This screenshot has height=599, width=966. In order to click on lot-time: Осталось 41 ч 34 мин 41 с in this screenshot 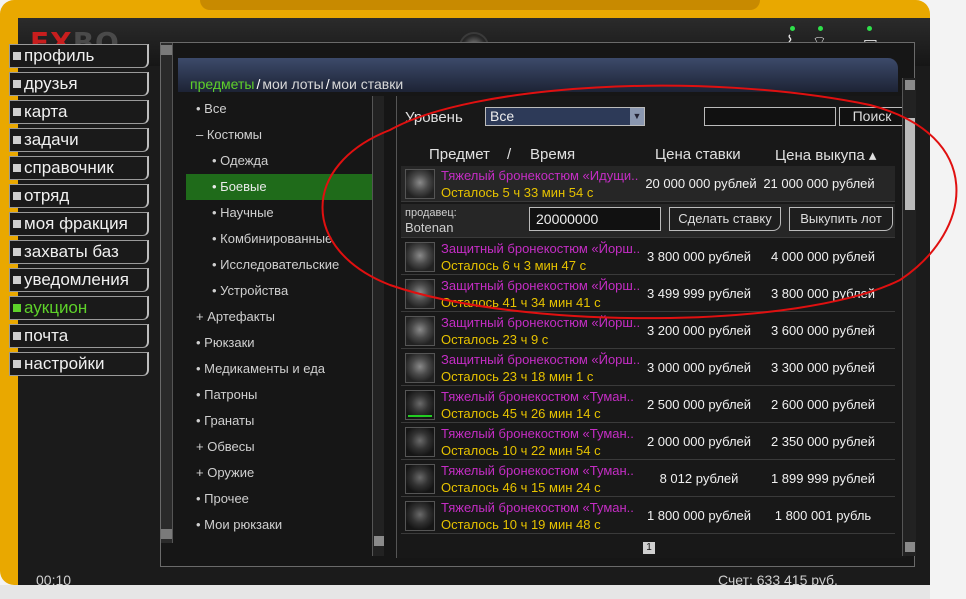, I will do `click(521, 302)`.